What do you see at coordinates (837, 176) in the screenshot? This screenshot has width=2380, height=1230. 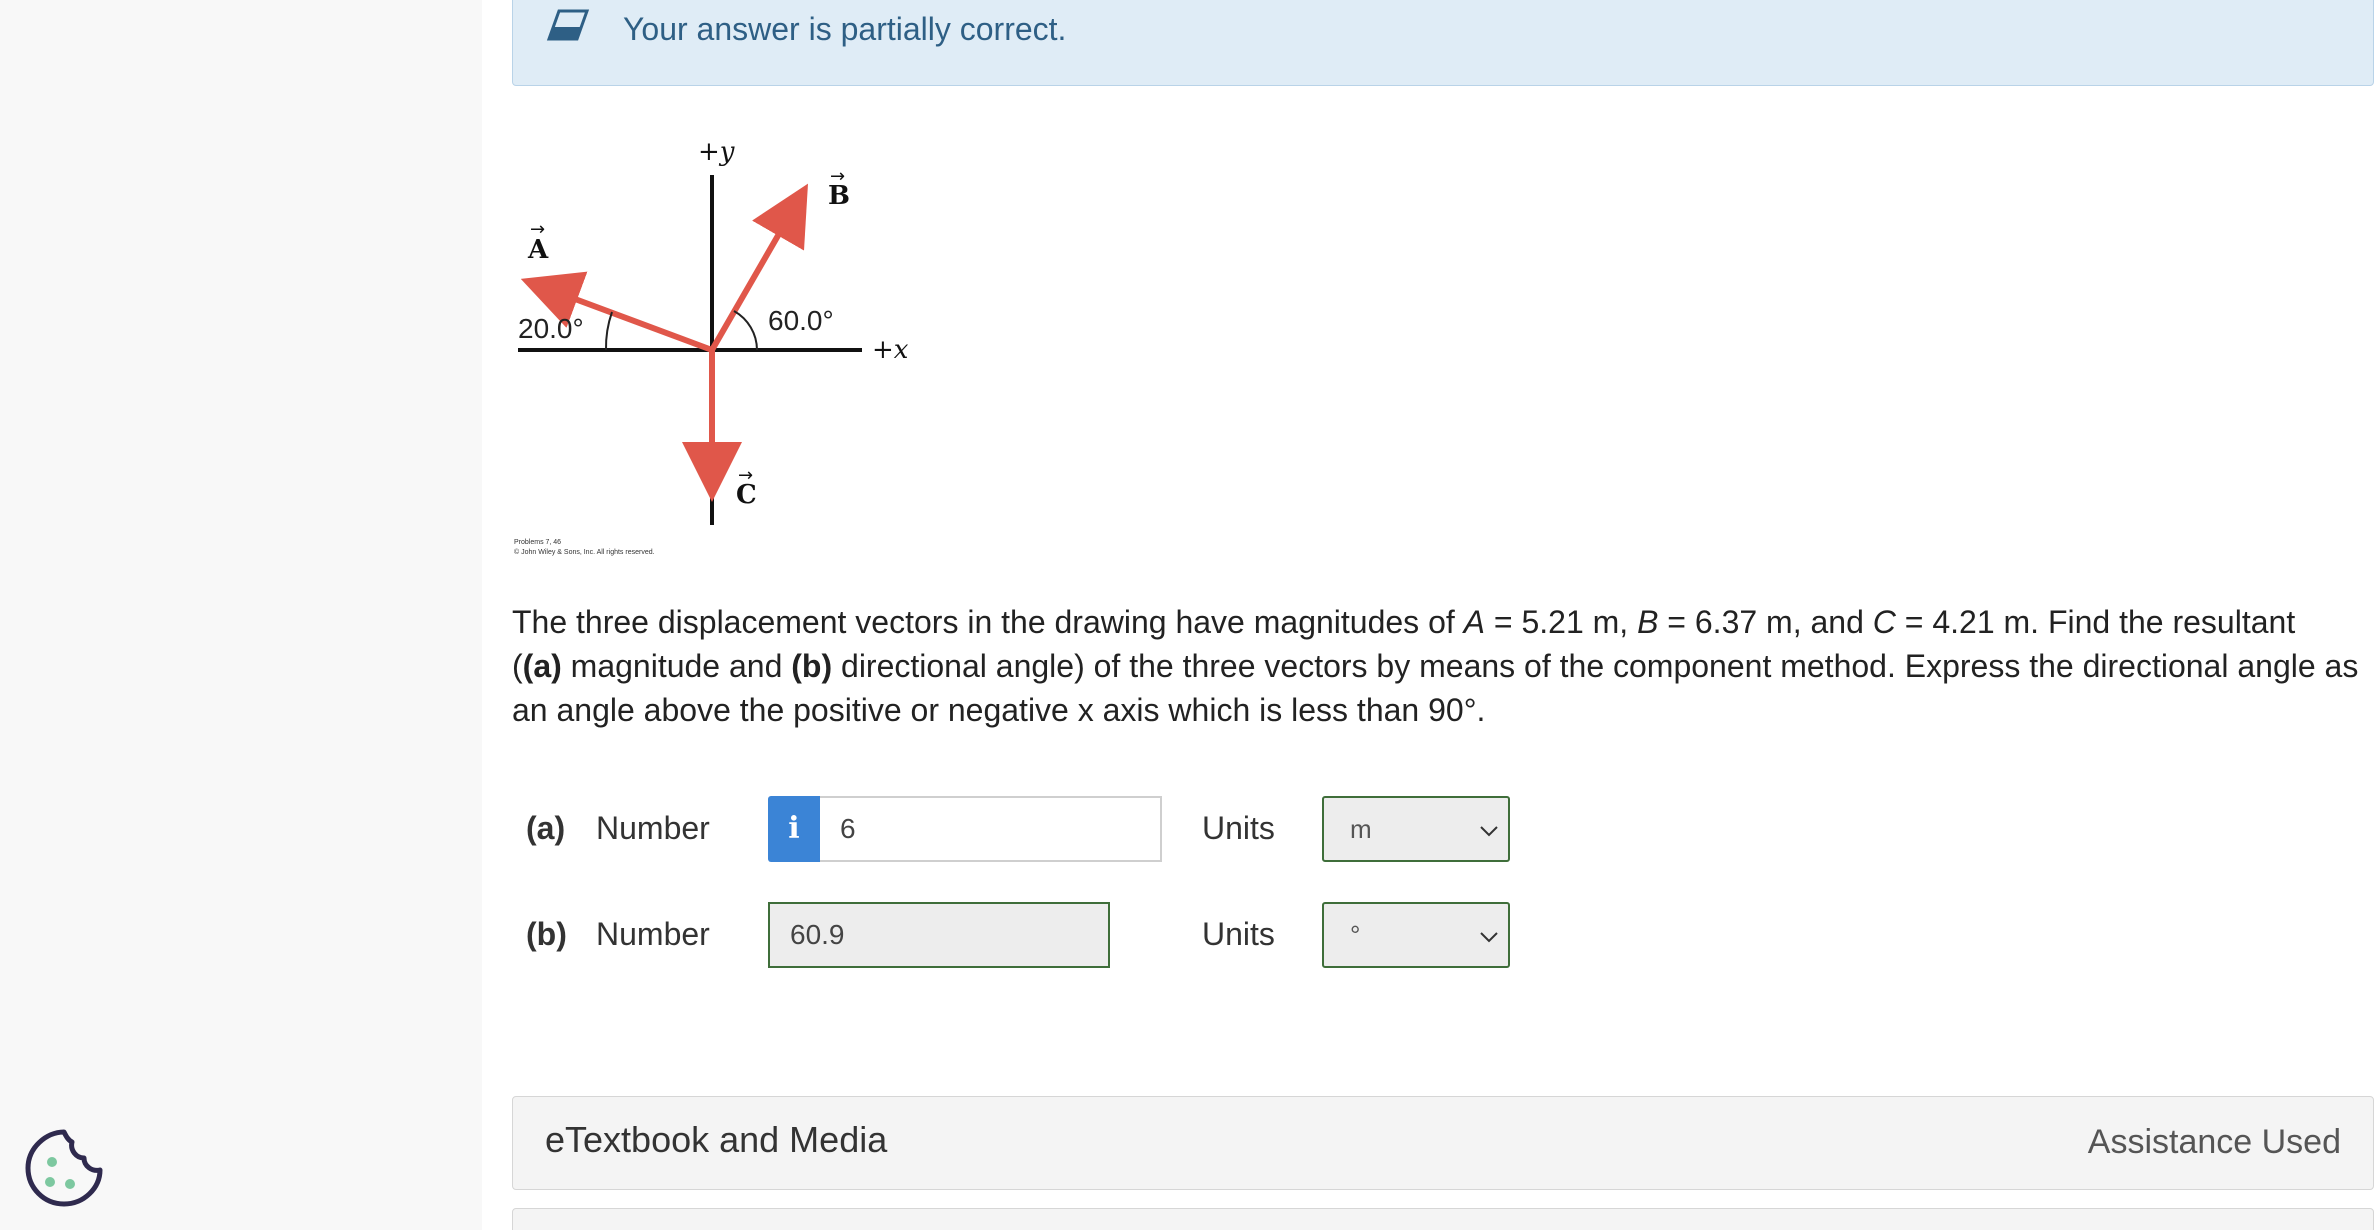 I see `vector-b-arrowmark: →` at bounding box center [837, 176].